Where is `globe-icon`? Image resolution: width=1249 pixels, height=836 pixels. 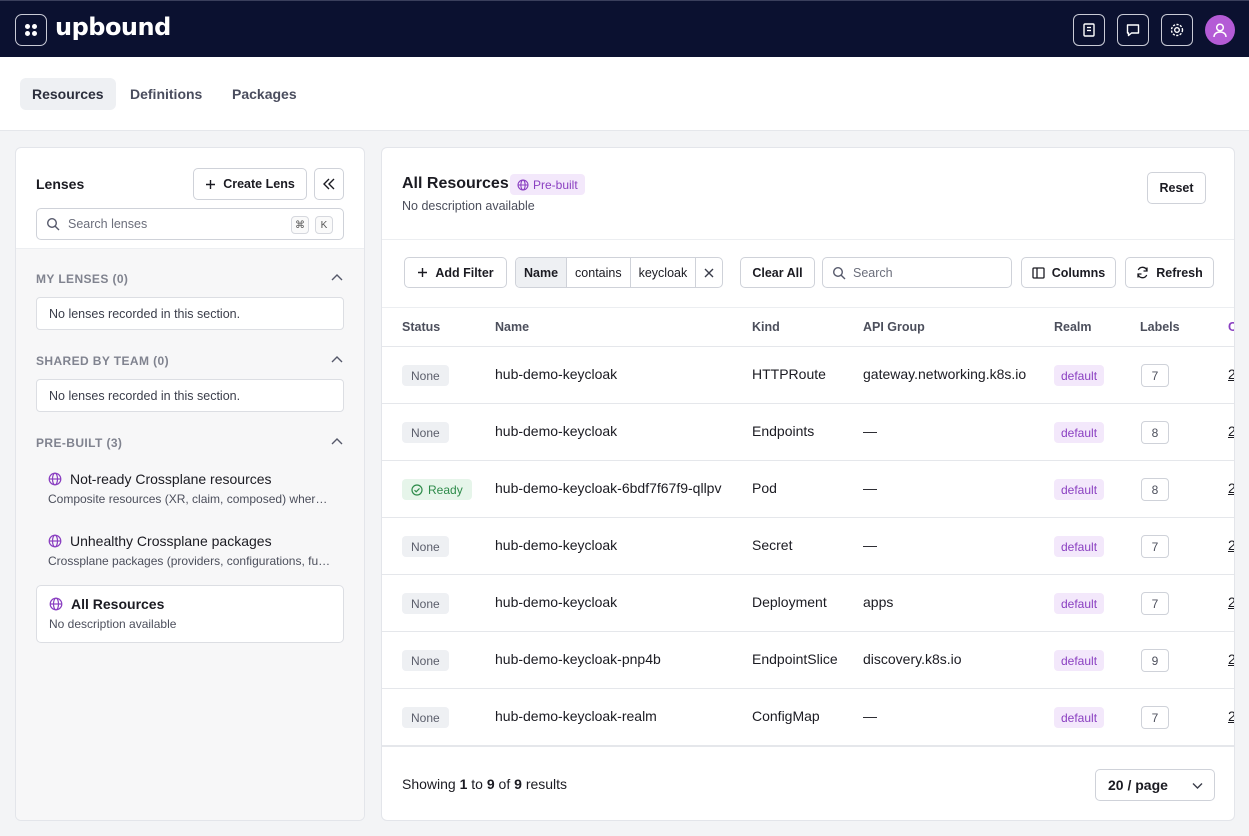
globe-icon is located at coordinates (55, 541).